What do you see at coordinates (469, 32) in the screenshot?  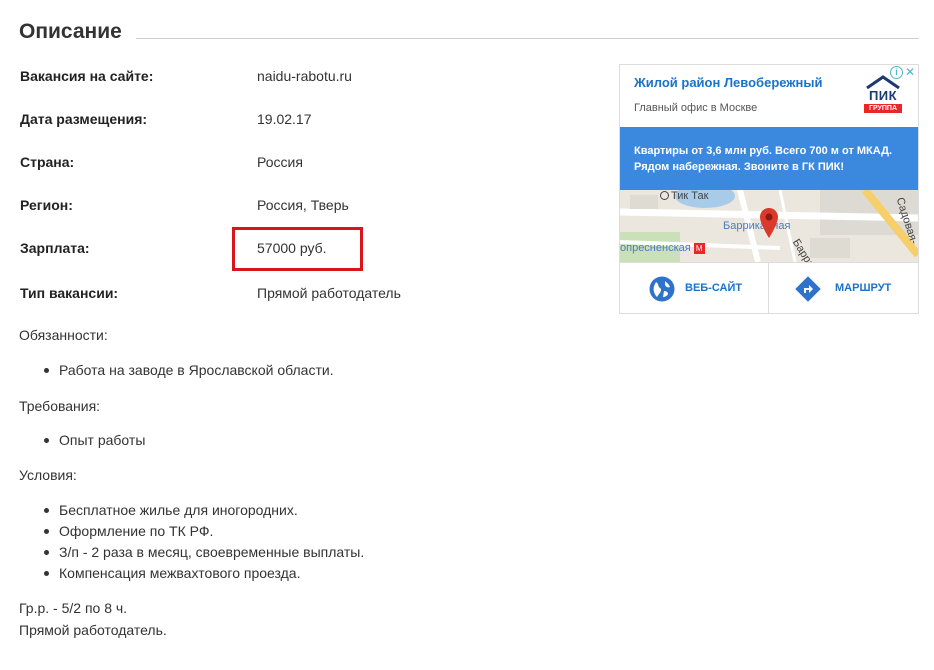 I see `section-header: Описание` at bounding box center [469, 32].